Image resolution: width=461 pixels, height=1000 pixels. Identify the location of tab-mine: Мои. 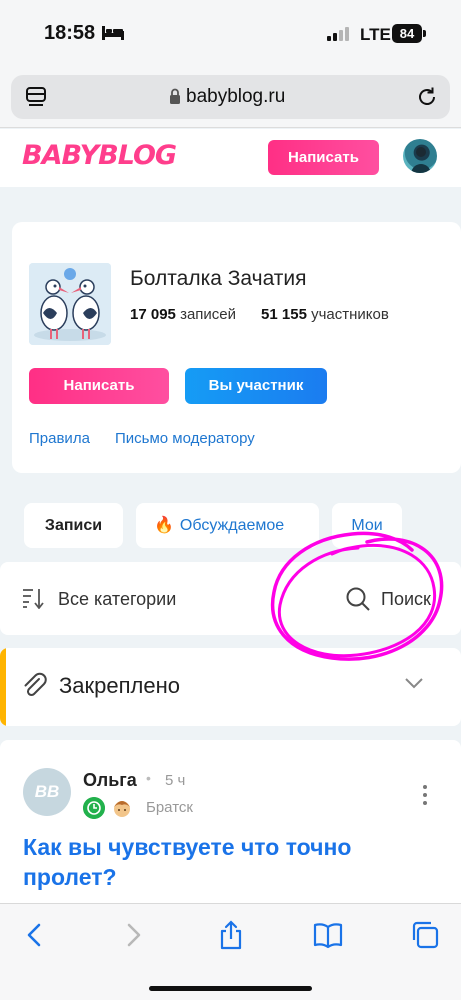
(367, 525).